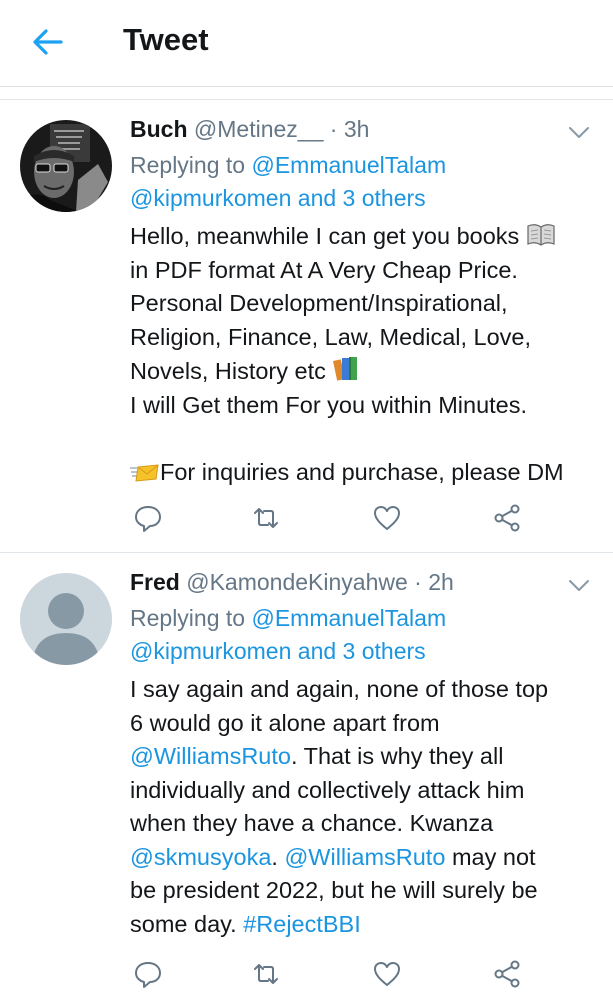 Image resolution: width=613 pixels, height=1000 pixels. Describe the element at coordinates (306, 93) in the screenshot. I see `divider` at that location.